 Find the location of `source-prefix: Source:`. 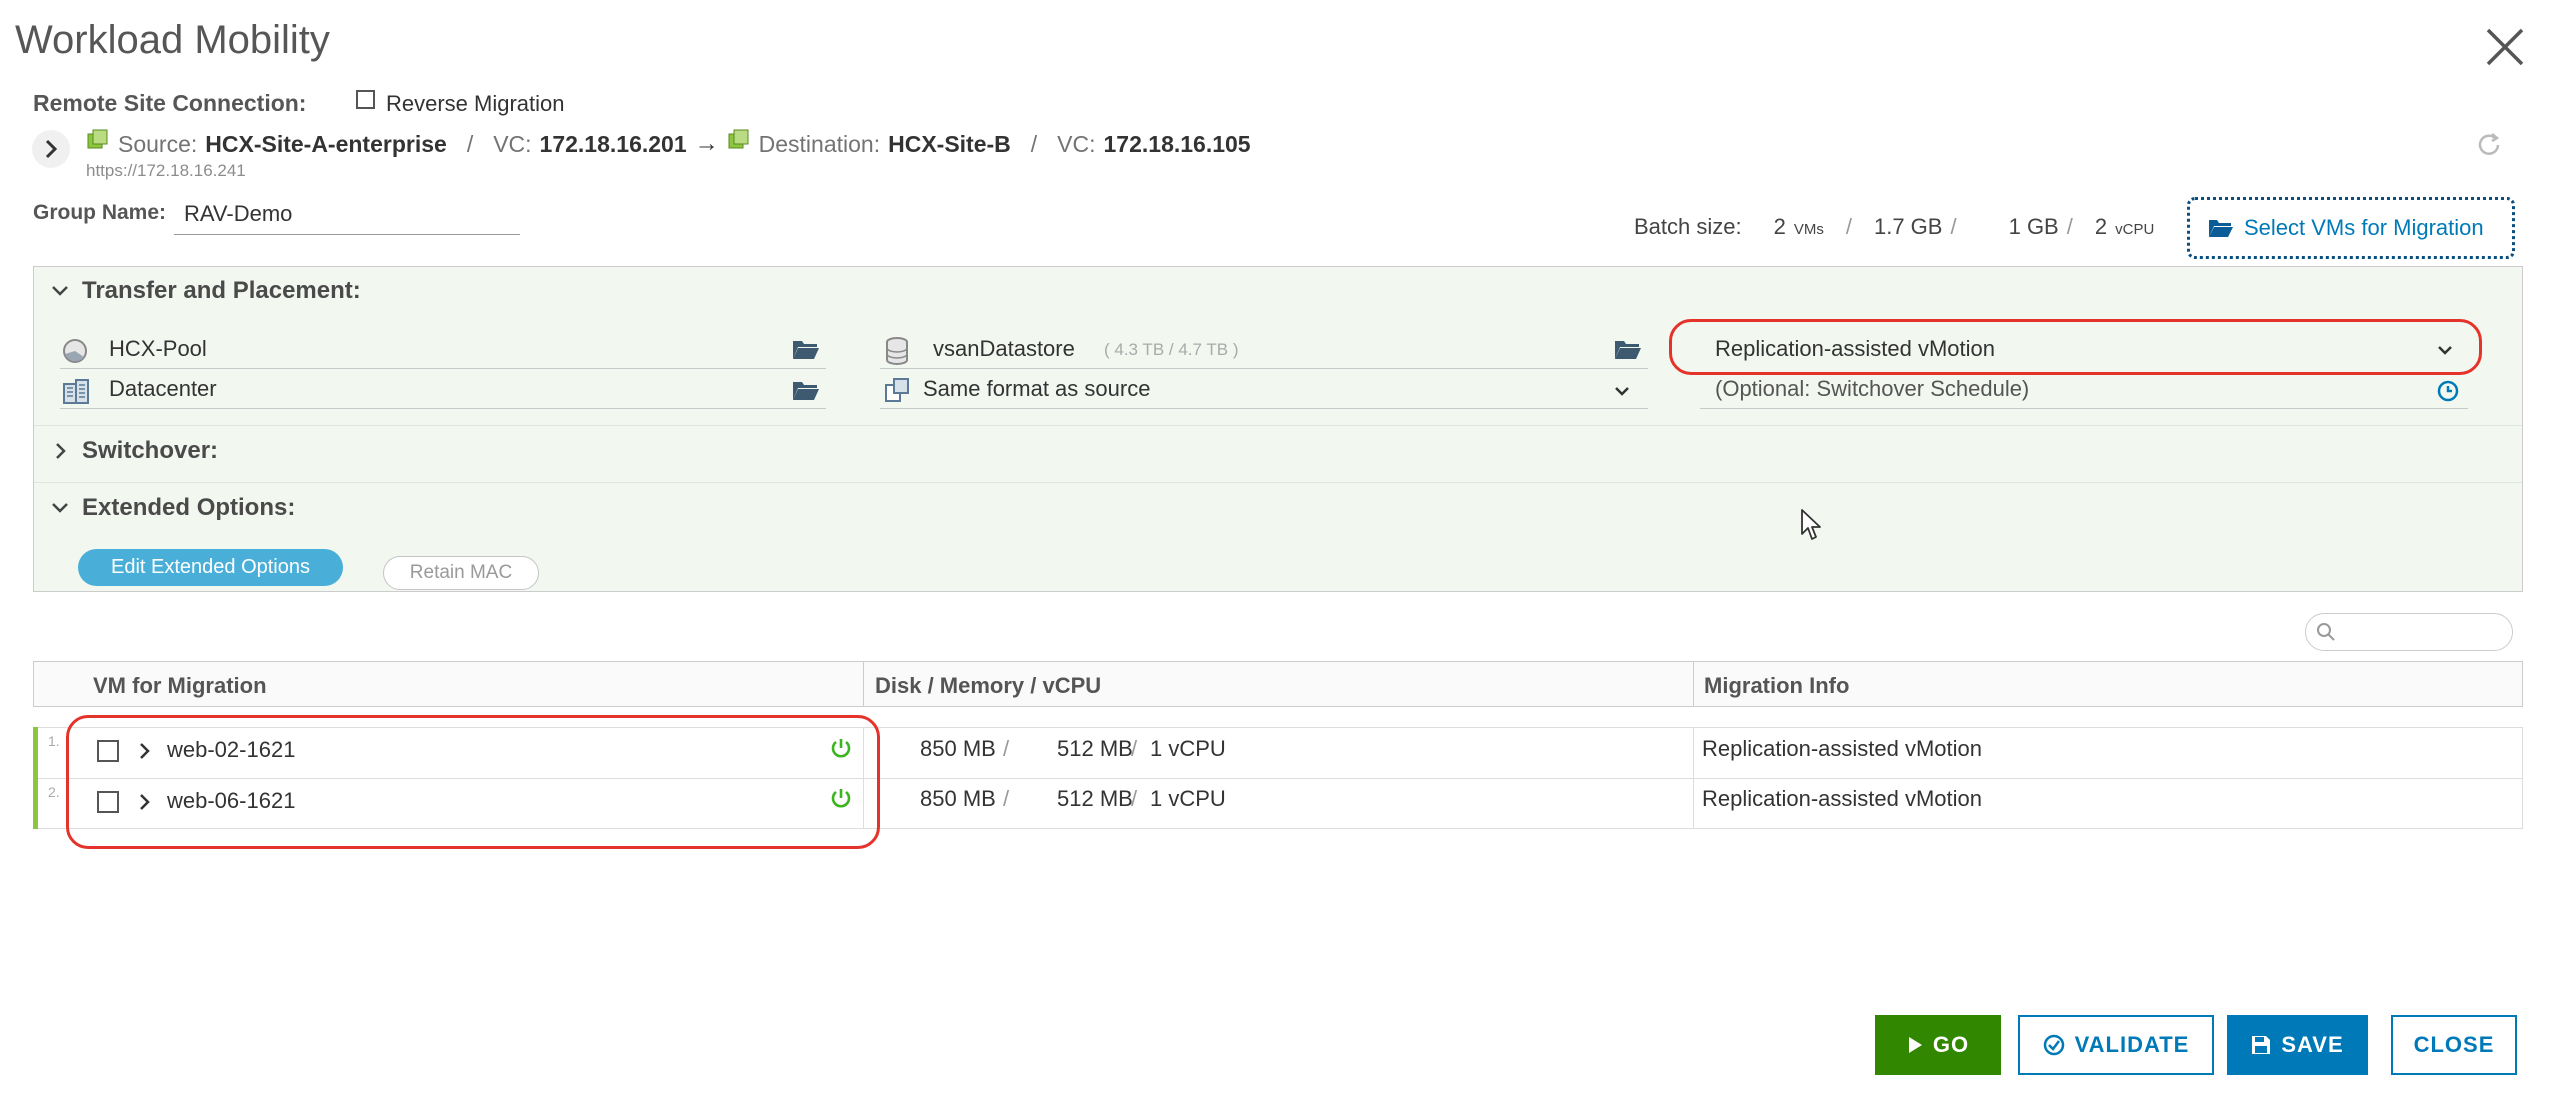

source-prefix: Source: is located at coordinates (158, 143).